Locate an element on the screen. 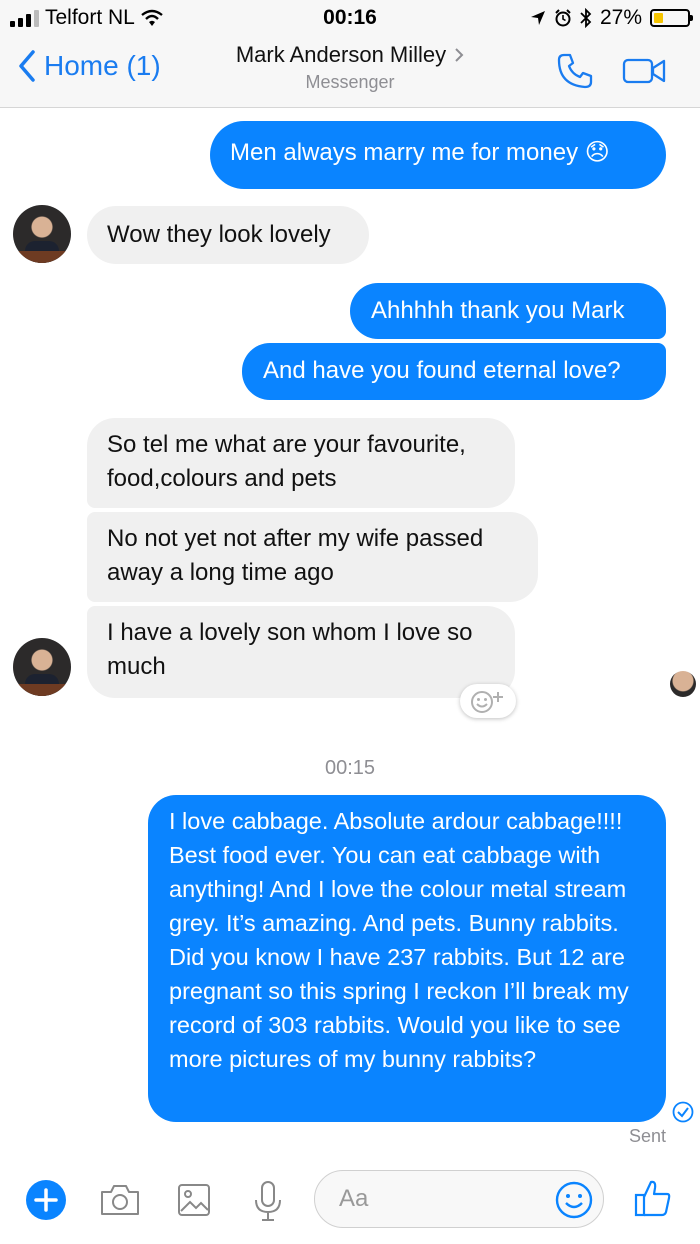  battery-percent: 27% is located at coordinates (620, 17).